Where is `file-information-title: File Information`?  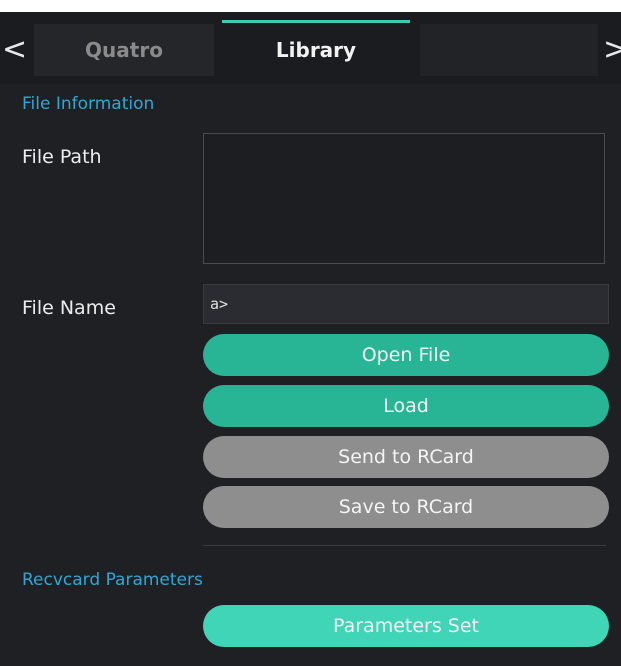
file-information-title: File Information is located at coordinates (88, 104).